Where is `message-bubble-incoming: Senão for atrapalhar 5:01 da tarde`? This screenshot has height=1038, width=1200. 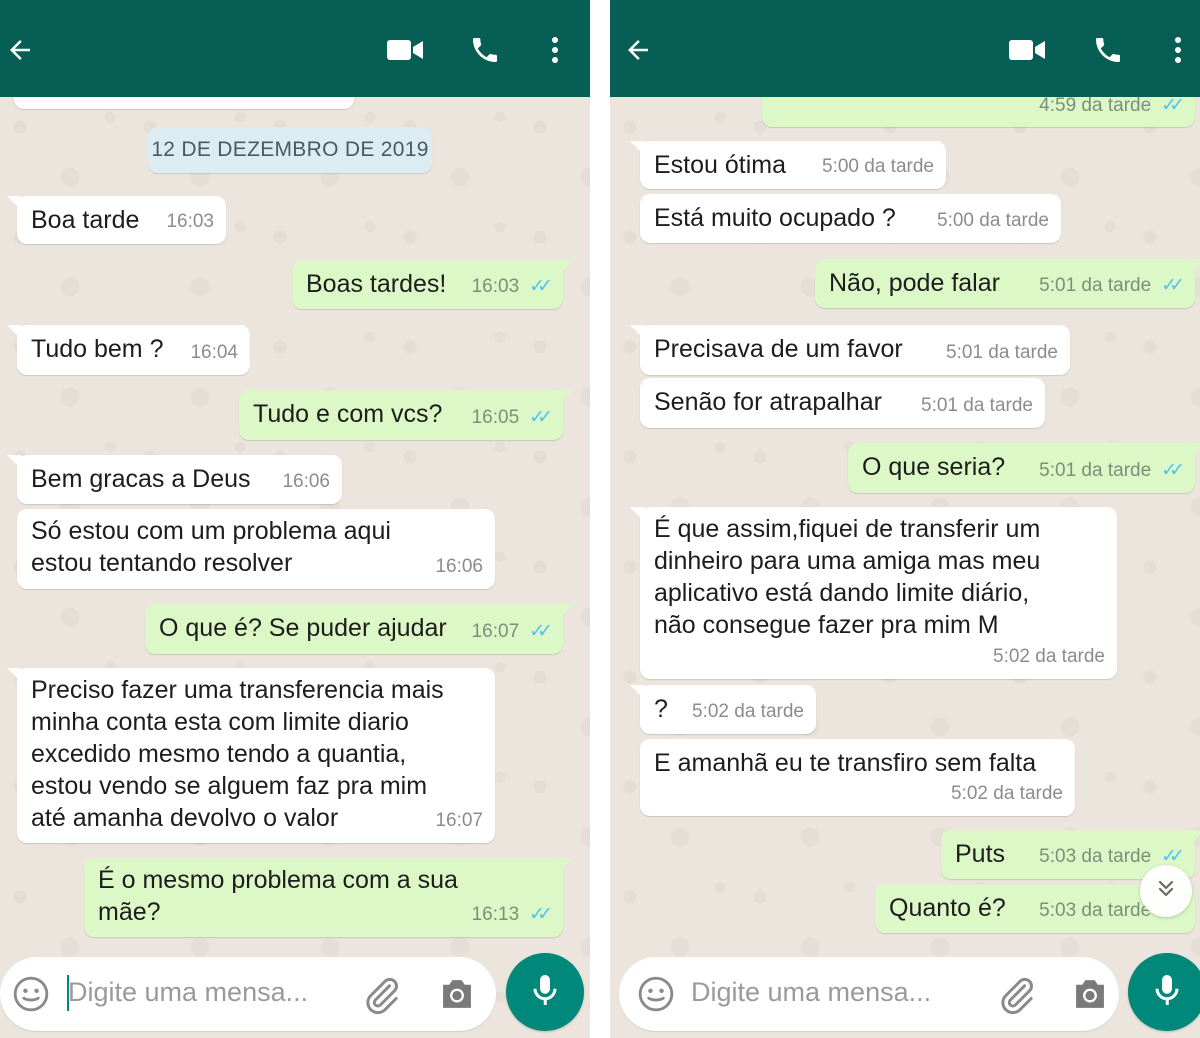 message-bubble-incoming: Senão for atrapalhar 5:01 da tarde is located at coordinates (842, 403).